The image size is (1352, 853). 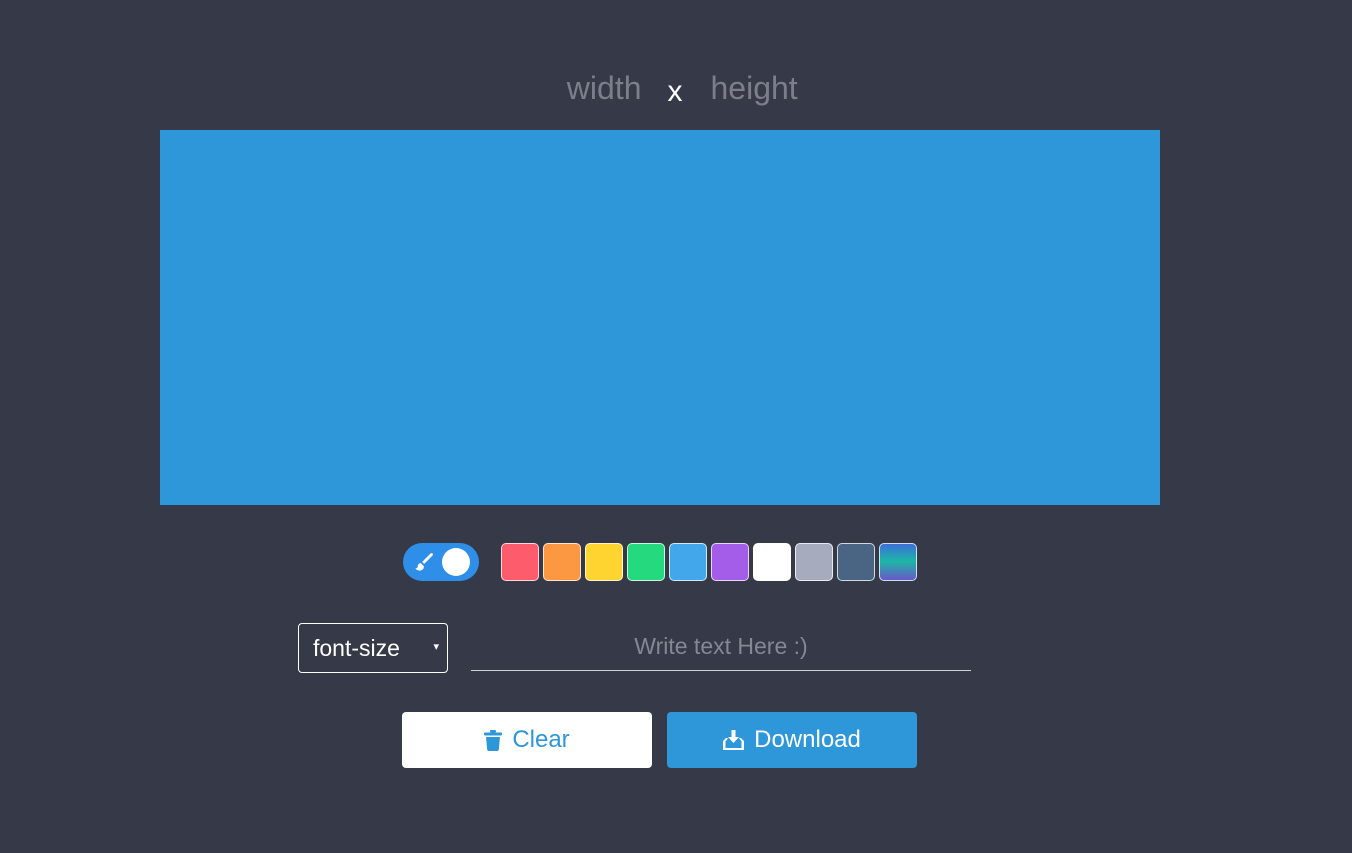 I want to click on dimension-controls: x, so click(x=676, y=89).